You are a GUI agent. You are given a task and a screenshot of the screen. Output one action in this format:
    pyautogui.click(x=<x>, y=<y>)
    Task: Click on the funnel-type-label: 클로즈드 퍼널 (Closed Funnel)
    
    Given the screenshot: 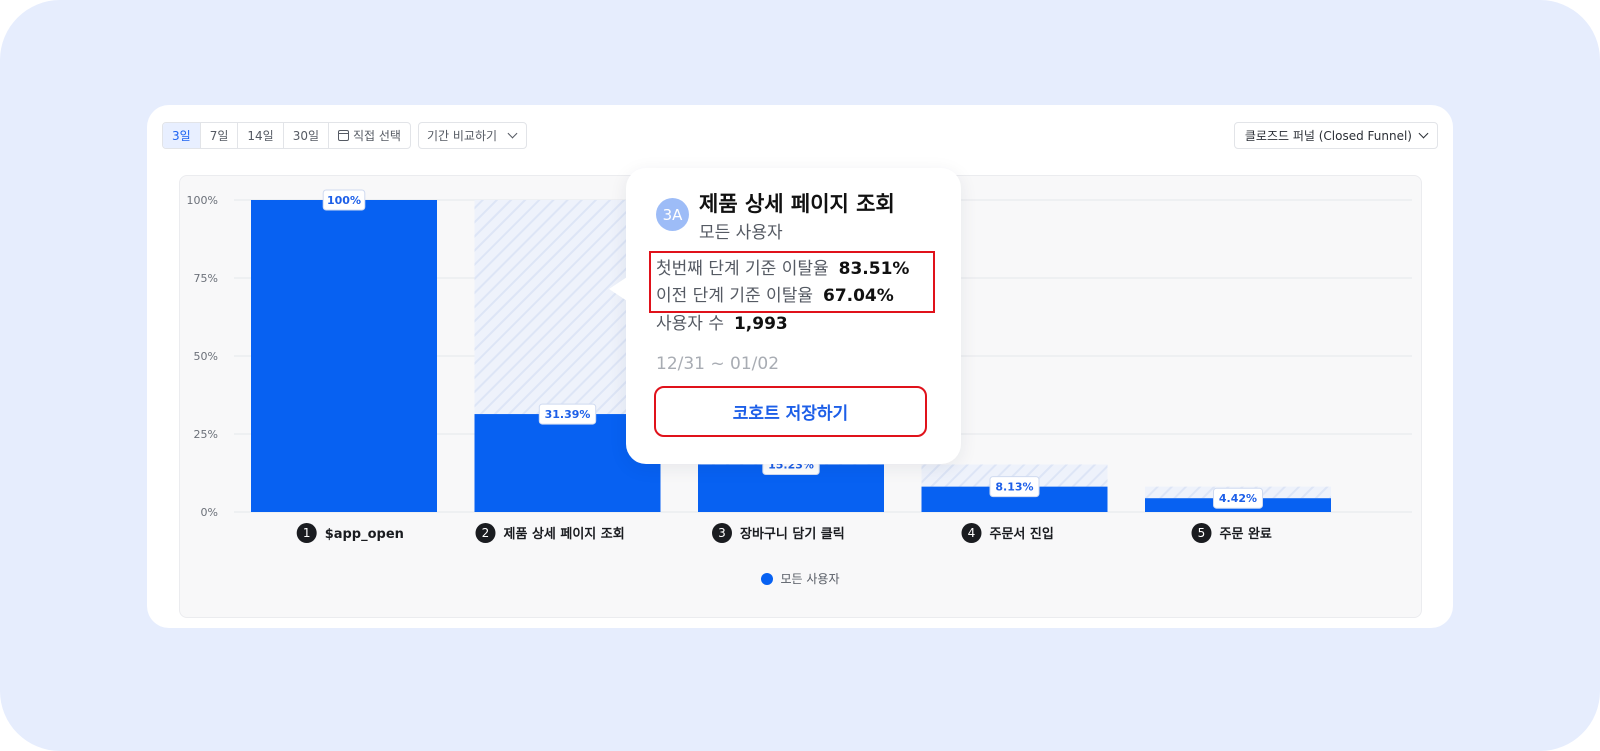 What is the action you would take?
    pyautogui.click(x=1328, y=136)
    